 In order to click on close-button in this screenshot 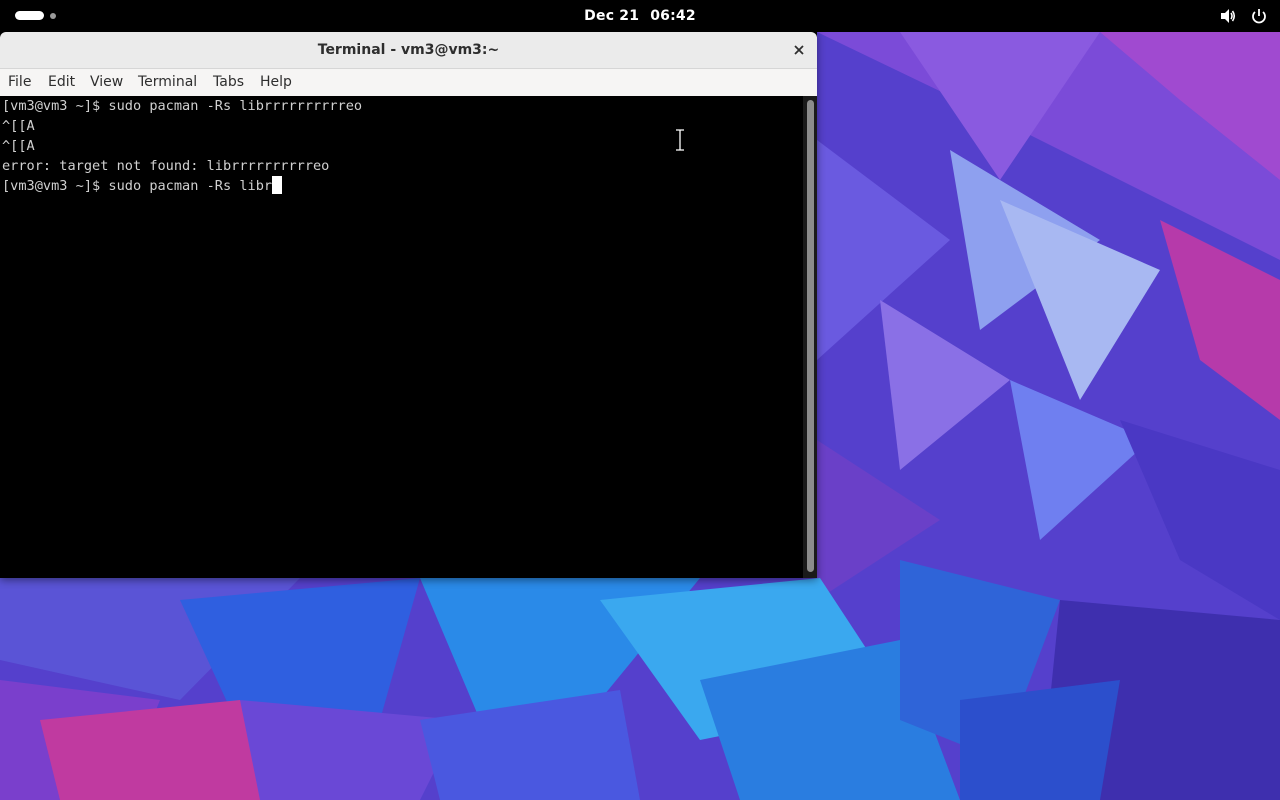, I will do `click(799, 50)`.